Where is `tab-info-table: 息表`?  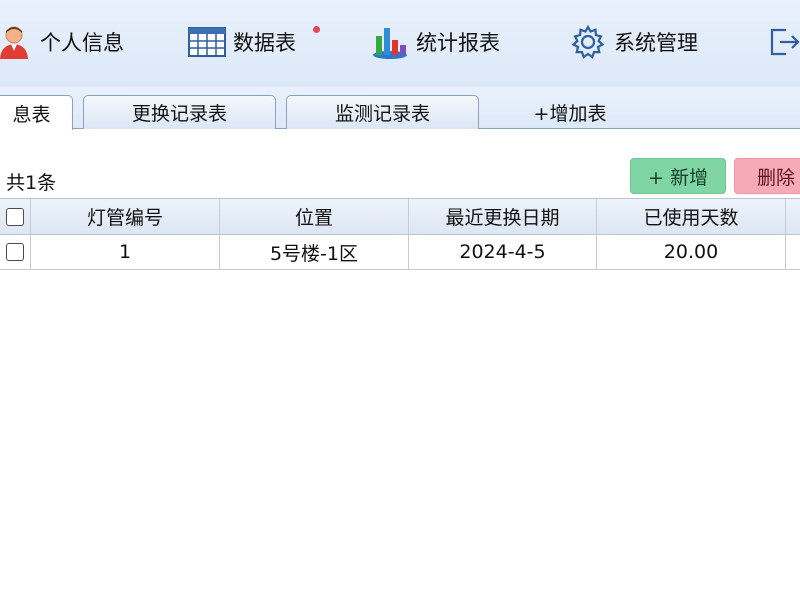
tab-info-table: 息表 is located at coordinates (36, 112).